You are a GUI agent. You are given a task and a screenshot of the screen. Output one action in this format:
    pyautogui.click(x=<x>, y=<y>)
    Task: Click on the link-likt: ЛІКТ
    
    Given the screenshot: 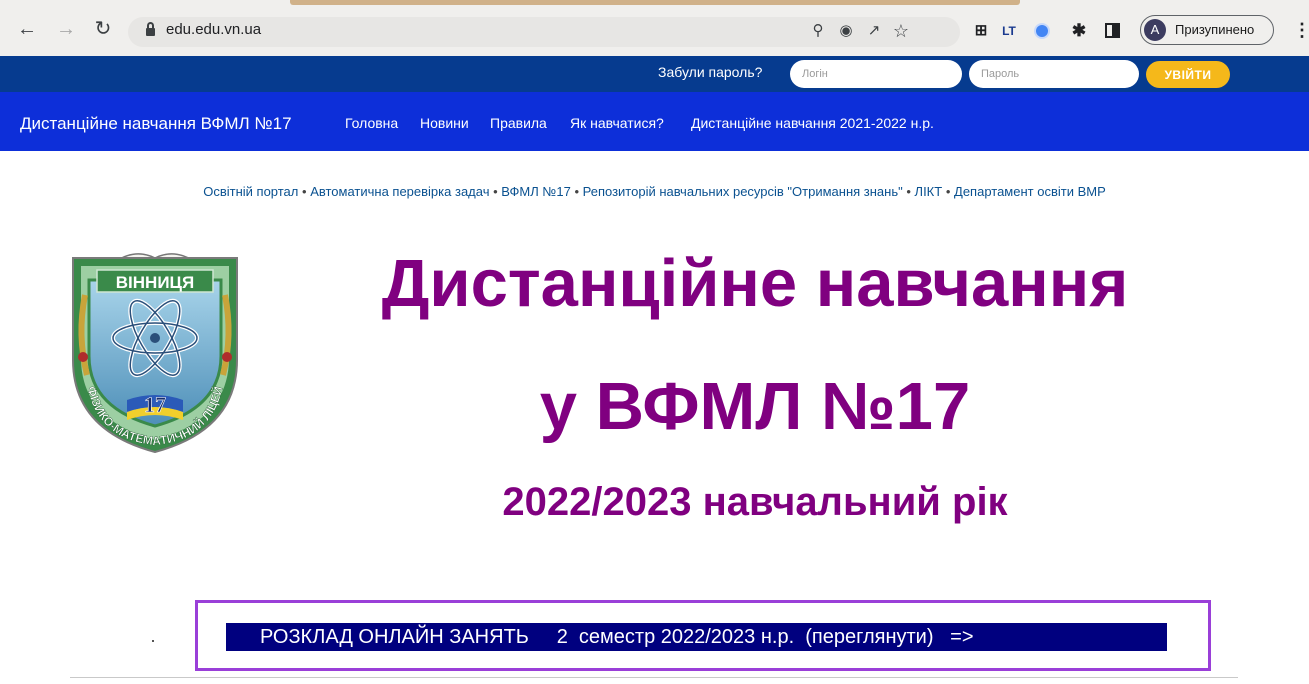 What is the action you would take?
    pyautogui.click(x=929, y=191)
    